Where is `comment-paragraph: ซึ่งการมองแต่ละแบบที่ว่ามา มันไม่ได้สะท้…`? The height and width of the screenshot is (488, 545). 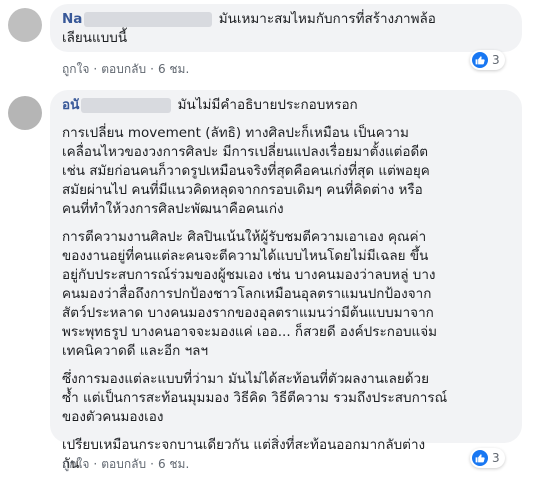
comment-paragraph: ซึ่งการมองแต่ละแบบที่ว่ามา มันไม่ได้สะท้… is located at coordinates (286, 398).